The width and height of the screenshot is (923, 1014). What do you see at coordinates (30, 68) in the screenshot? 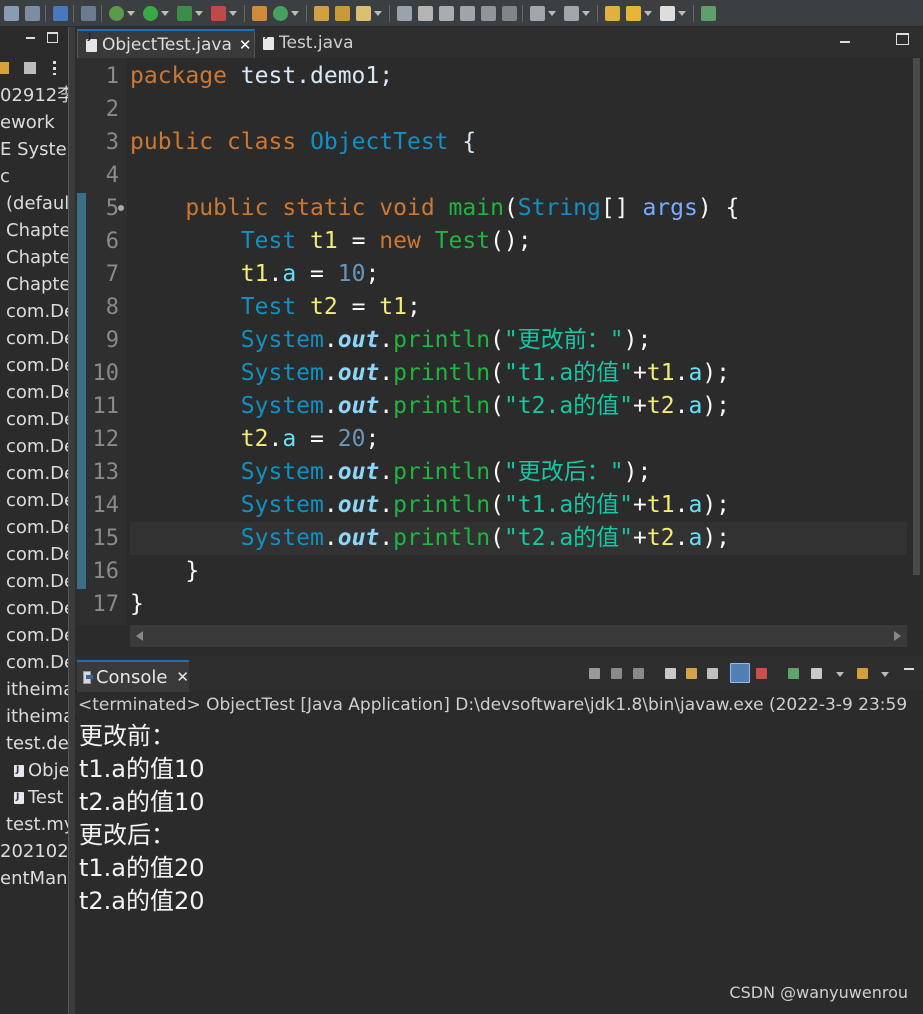
I see `collapse-all-icon` at bounding box center [30, 68].